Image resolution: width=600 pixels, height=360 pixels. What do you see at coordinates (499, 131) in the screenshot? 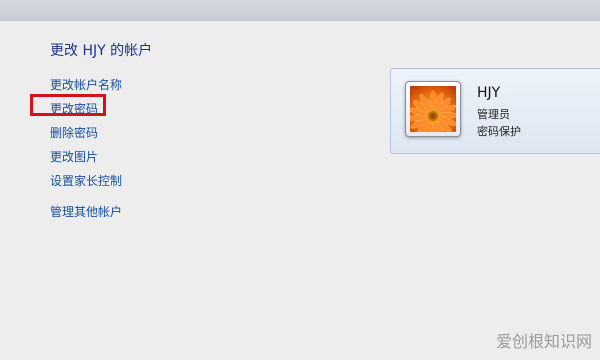
I see `account-status: 密码保护` at bounding box center [499, 131].